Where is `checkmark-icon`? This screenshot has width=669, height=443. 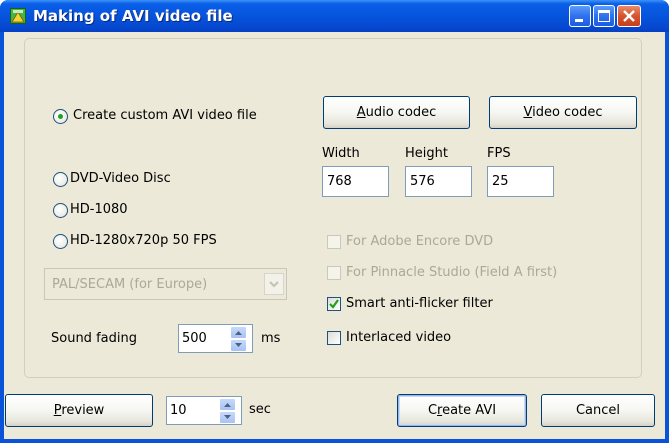
checkmark-icon is located at coordinates (334, 304).